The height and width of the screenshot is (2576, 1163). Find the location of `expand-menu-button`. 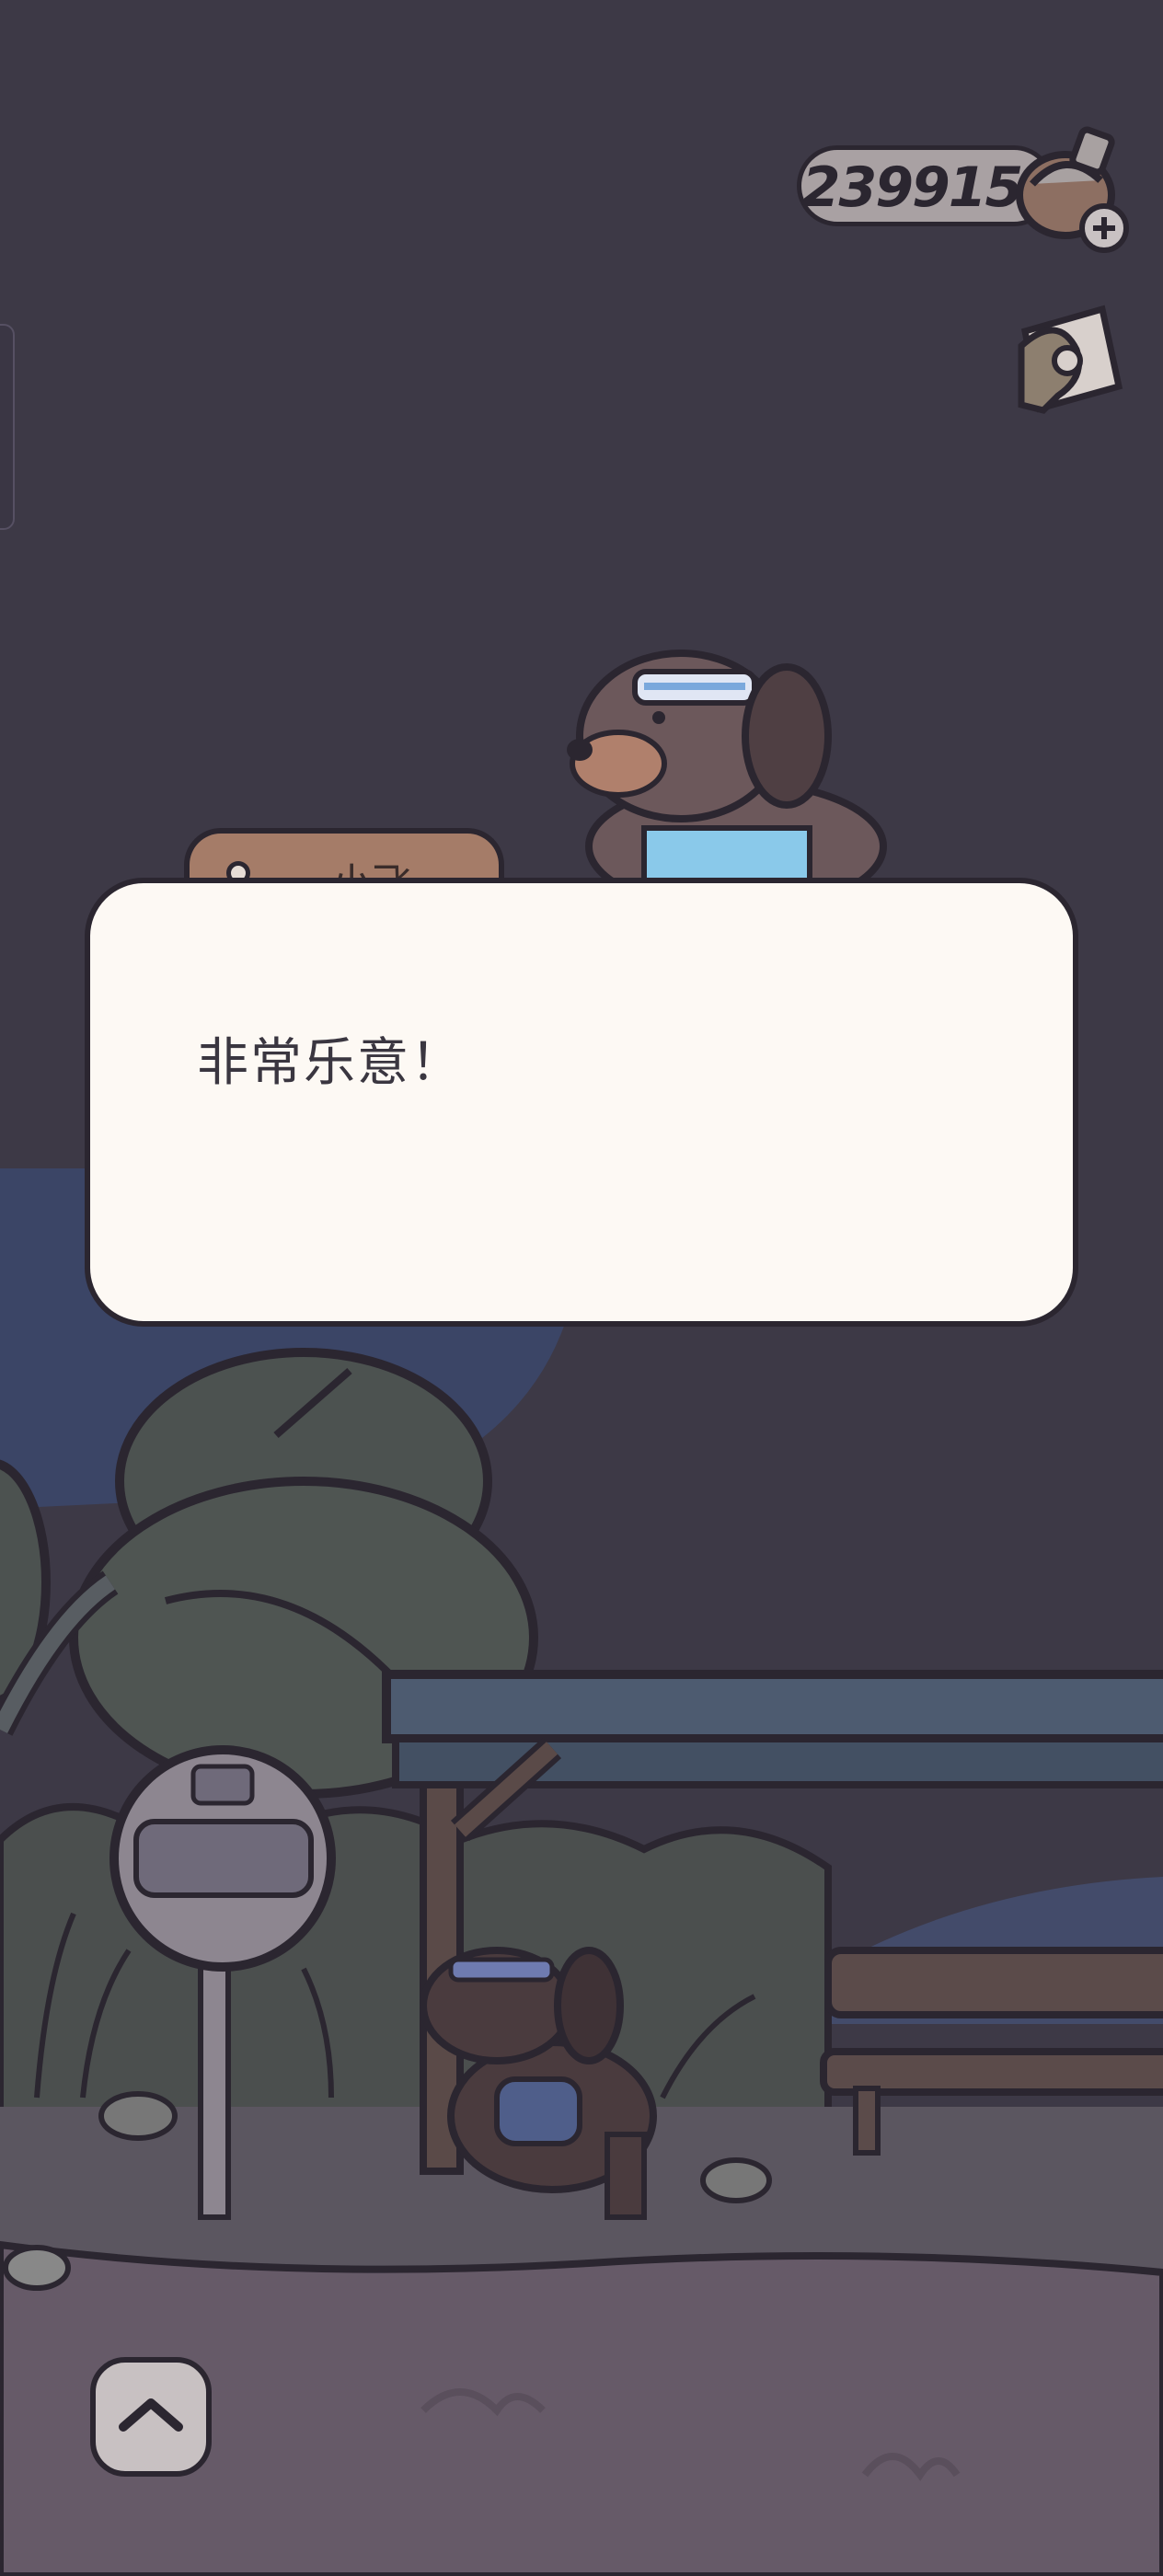

expand-menu-button is located at coordinates (151, 2417).